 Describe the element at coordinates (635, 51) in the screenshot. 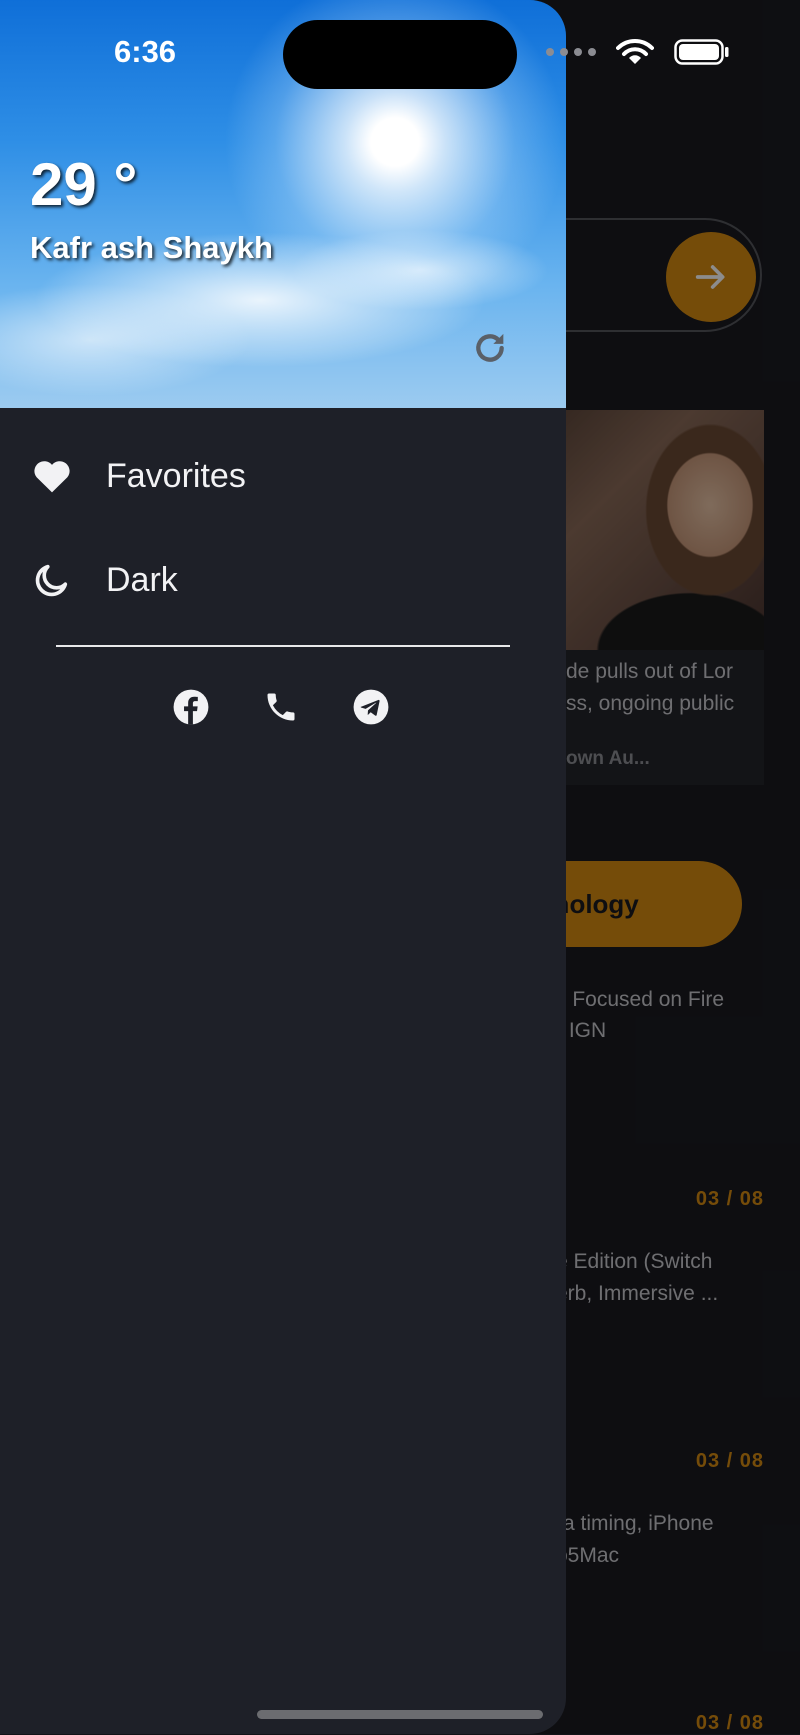

I see `wifi-icon` at that location.